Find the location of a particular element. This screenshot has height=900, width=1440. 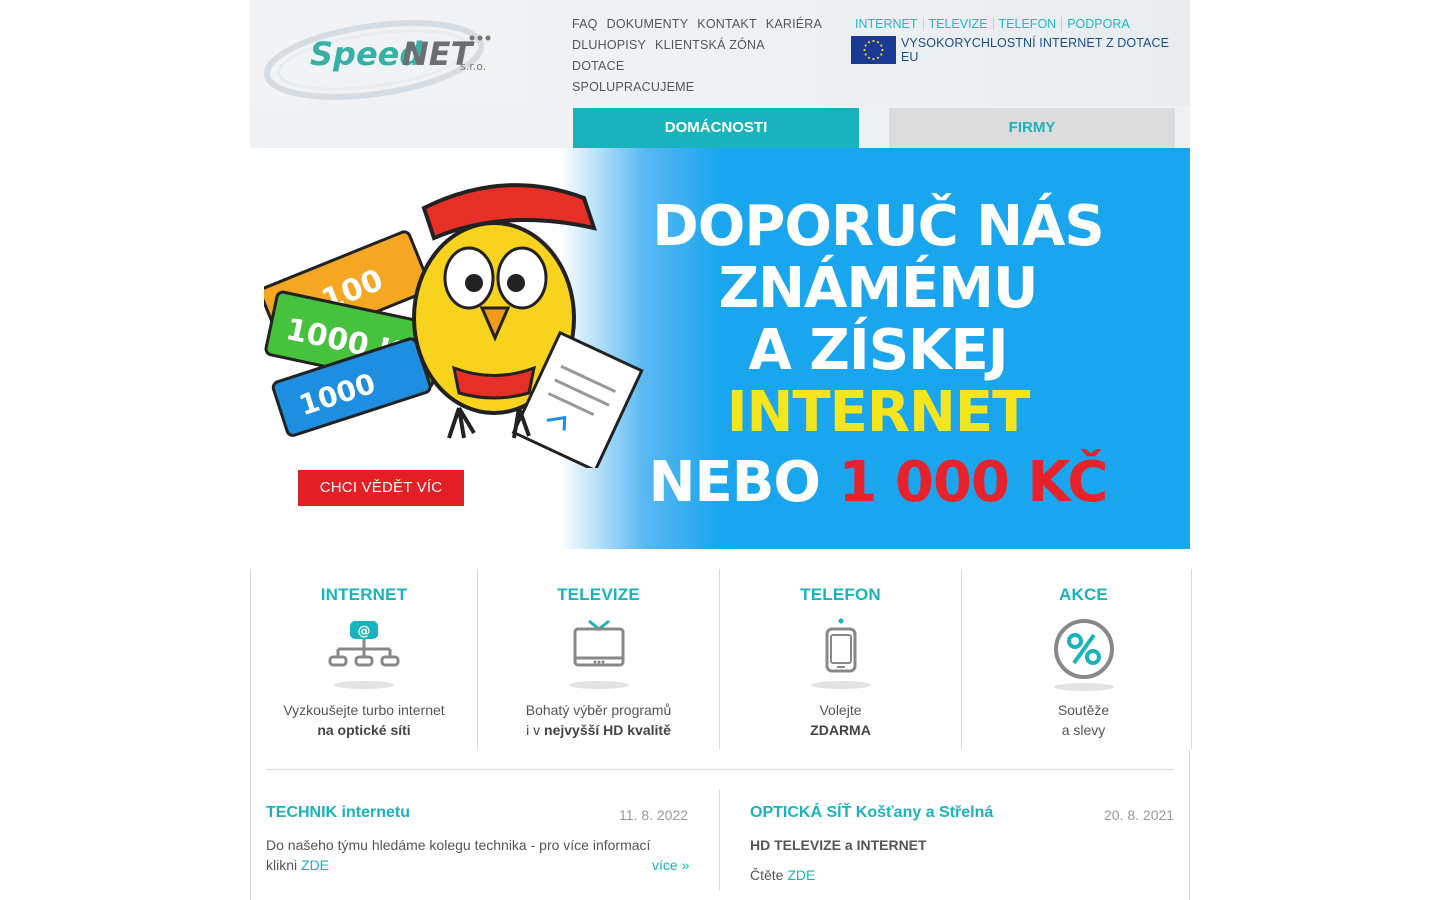

divider is located at coordinates (720, 769).